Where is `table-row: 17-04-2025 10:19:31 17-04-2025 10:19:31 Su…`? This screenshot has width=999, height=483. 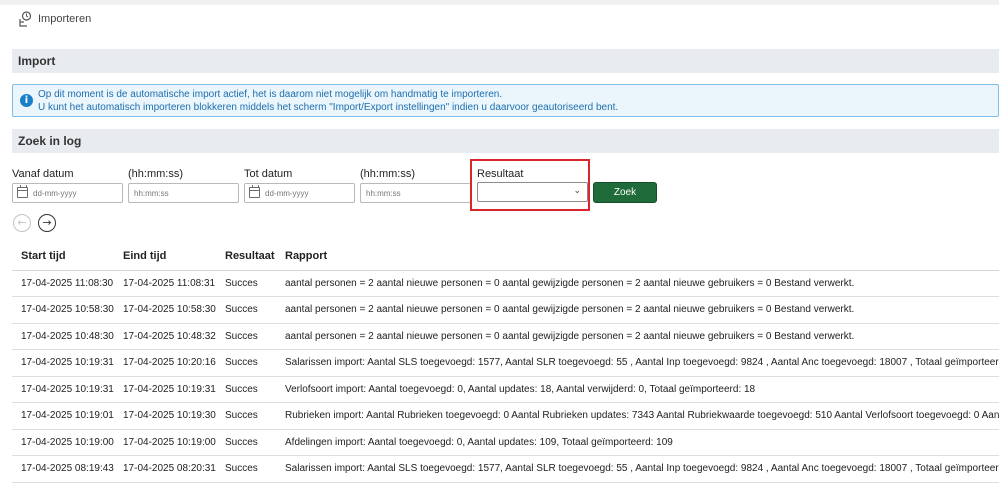 table-row: 17-04-2025 10:19:31 17-04-2025 10:19:31 Su… is located at coordinates (505, 389).